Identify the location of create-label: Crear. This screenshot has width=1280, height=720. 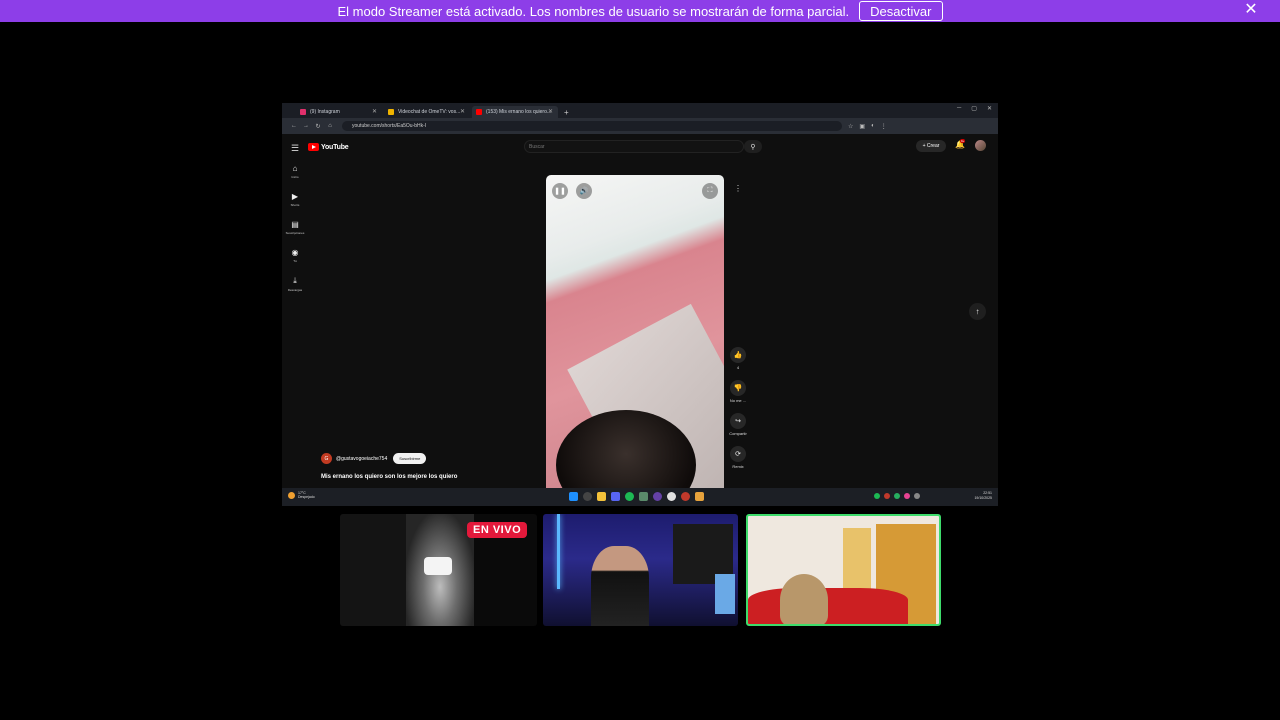
(933, 146).